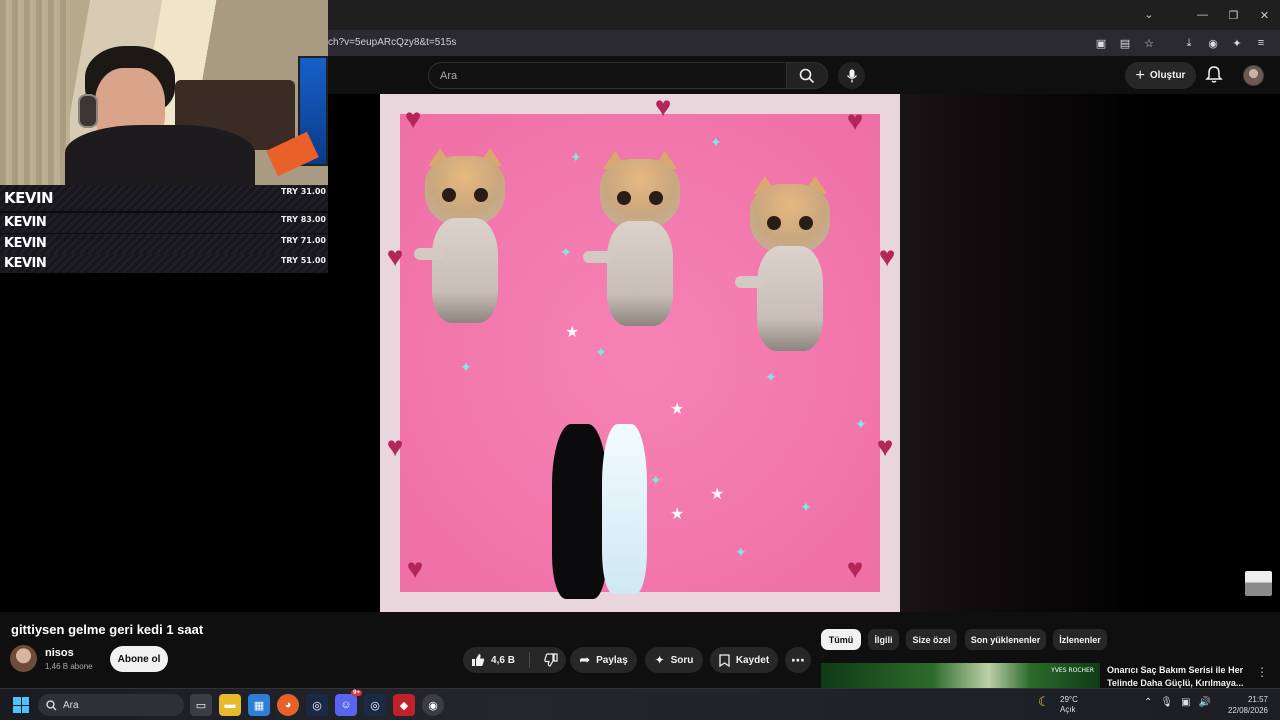  What do you see at coordinates (1101, 43) in the screenshot?
I see `picture-in-picture-icon: ▣` at bounding box center [1101, 43].